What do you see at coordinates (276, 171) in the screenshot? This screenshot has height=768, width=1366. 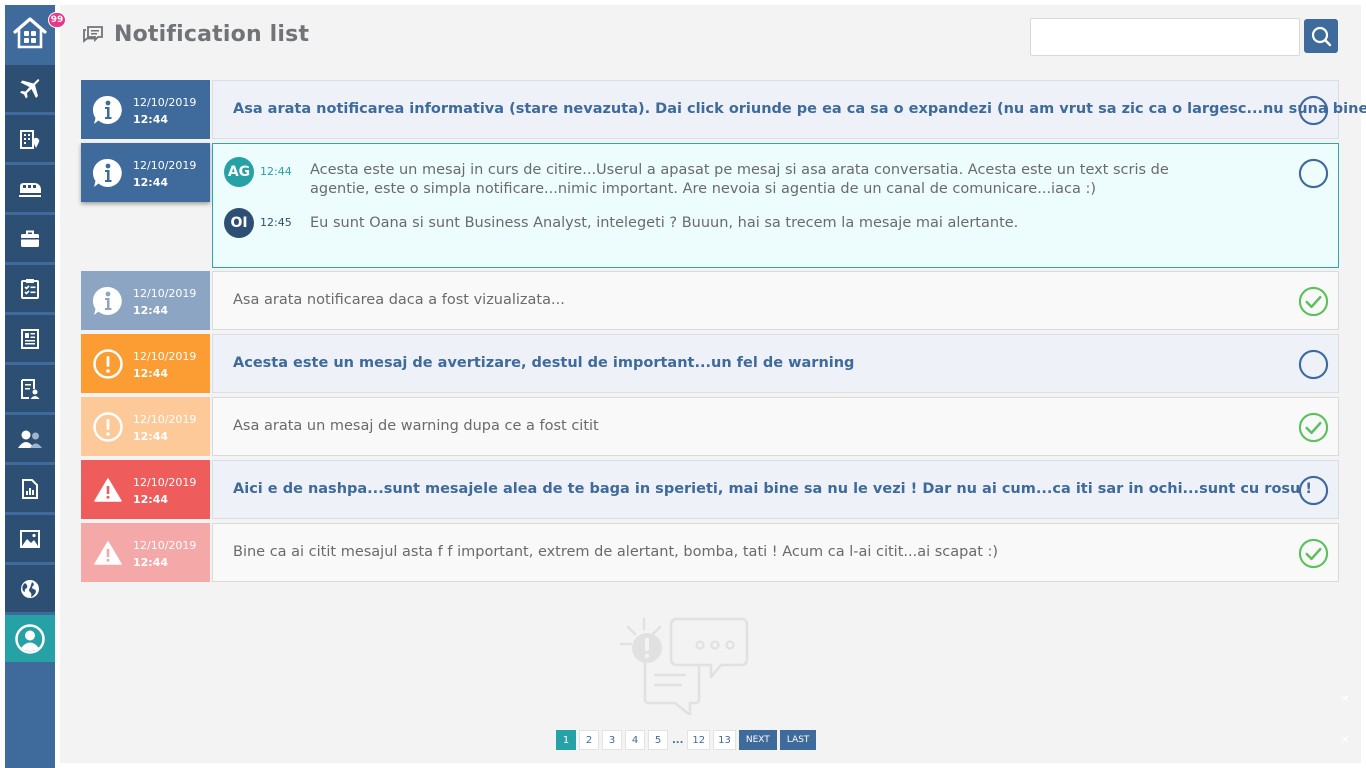 I see `message-time: 12:44` at bounding box center [276, 171].